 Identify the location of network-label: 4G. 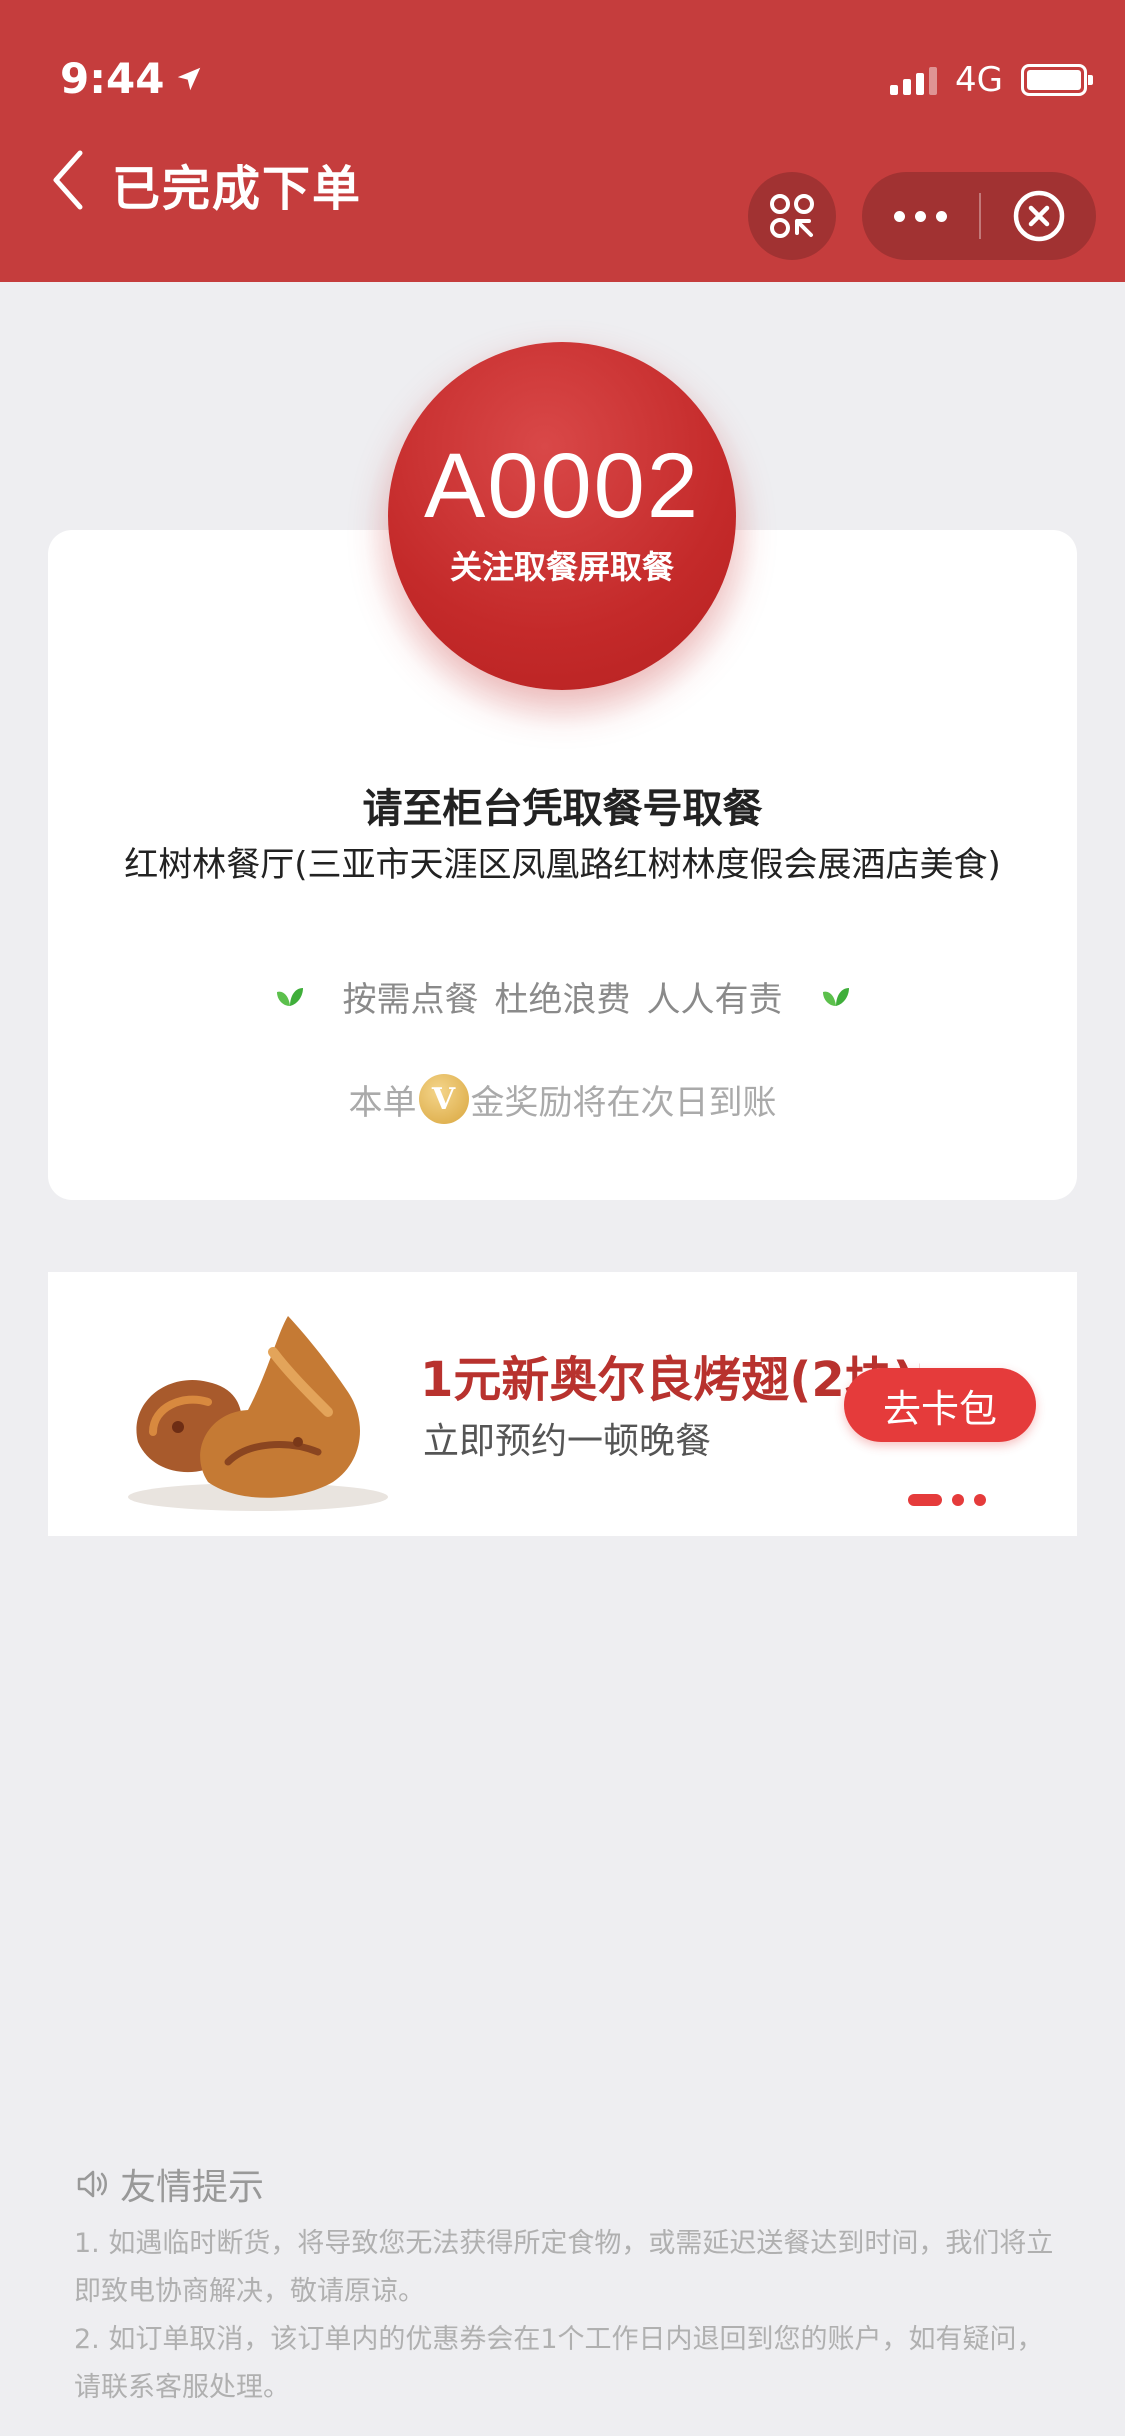
(979, 80).